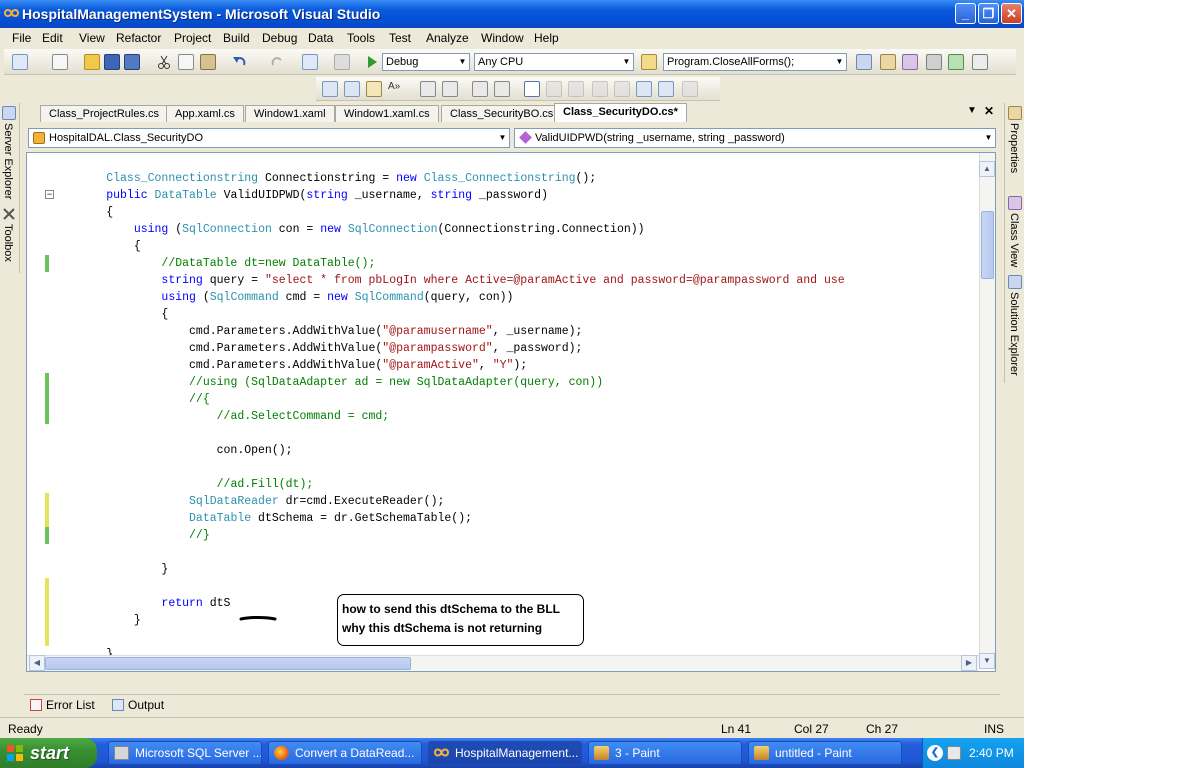  I want to click on previous-bookmark-icon, so click(554, 89).